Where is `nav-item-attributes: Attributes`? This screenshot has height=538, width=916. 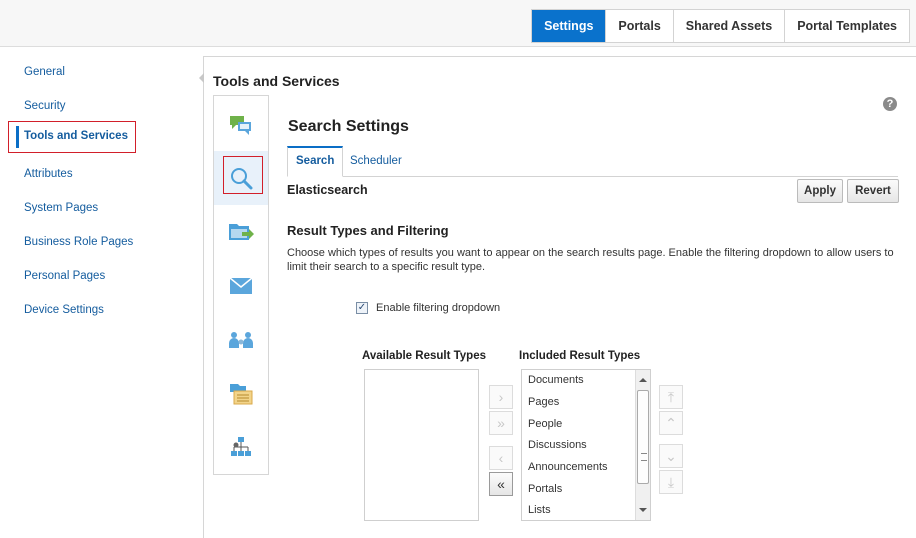 nav-item-attributes: Attributes is located at coordinates (48, 174).